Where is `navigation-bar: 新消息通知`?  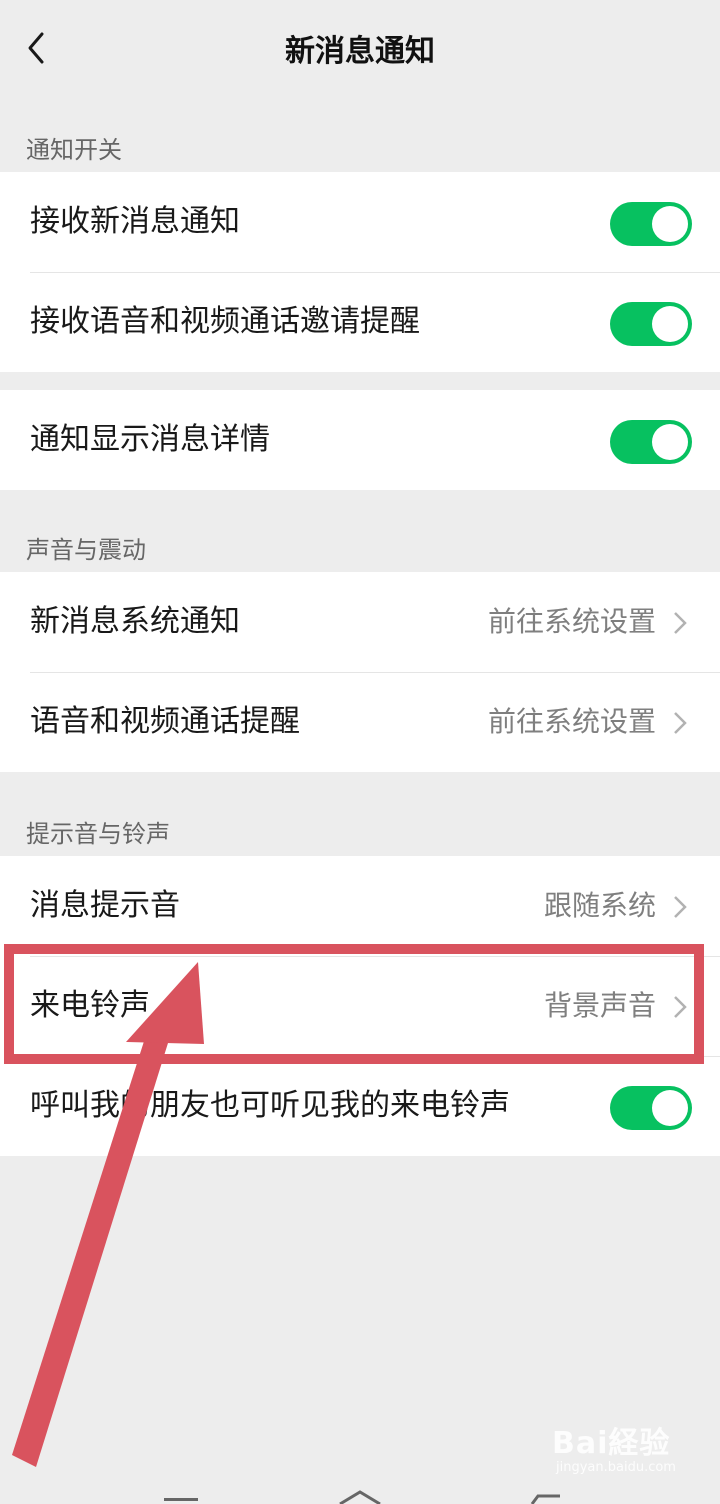 navigation-bar: 新消息通知 is located at coordinates (360, 50).